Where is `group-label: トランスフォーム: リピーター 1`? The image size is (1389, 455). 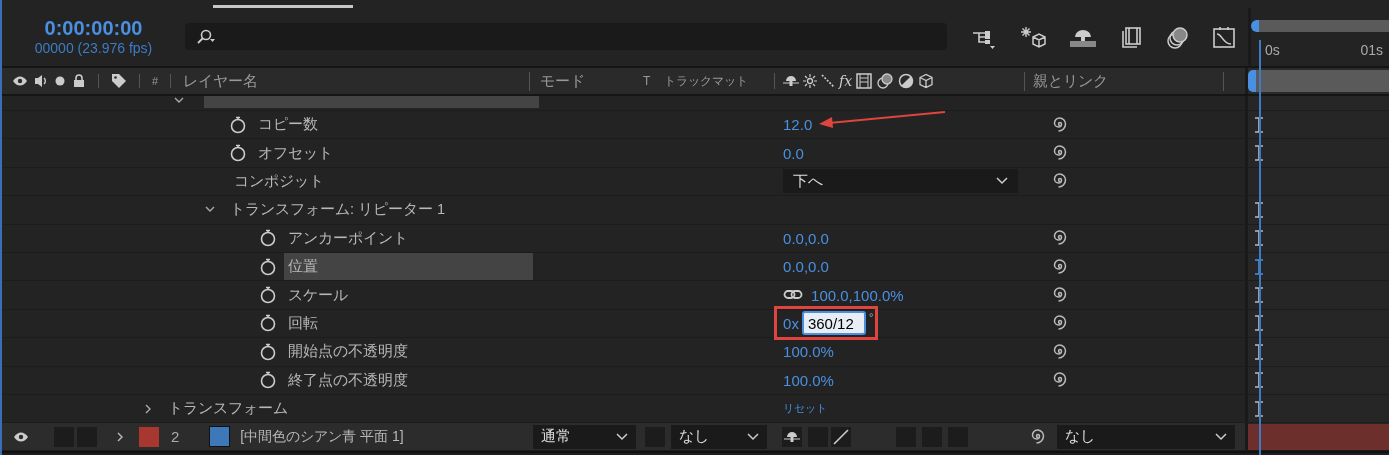
group-label: トランスフォーム: リピーター 1 is located at coordinates (338, 210).